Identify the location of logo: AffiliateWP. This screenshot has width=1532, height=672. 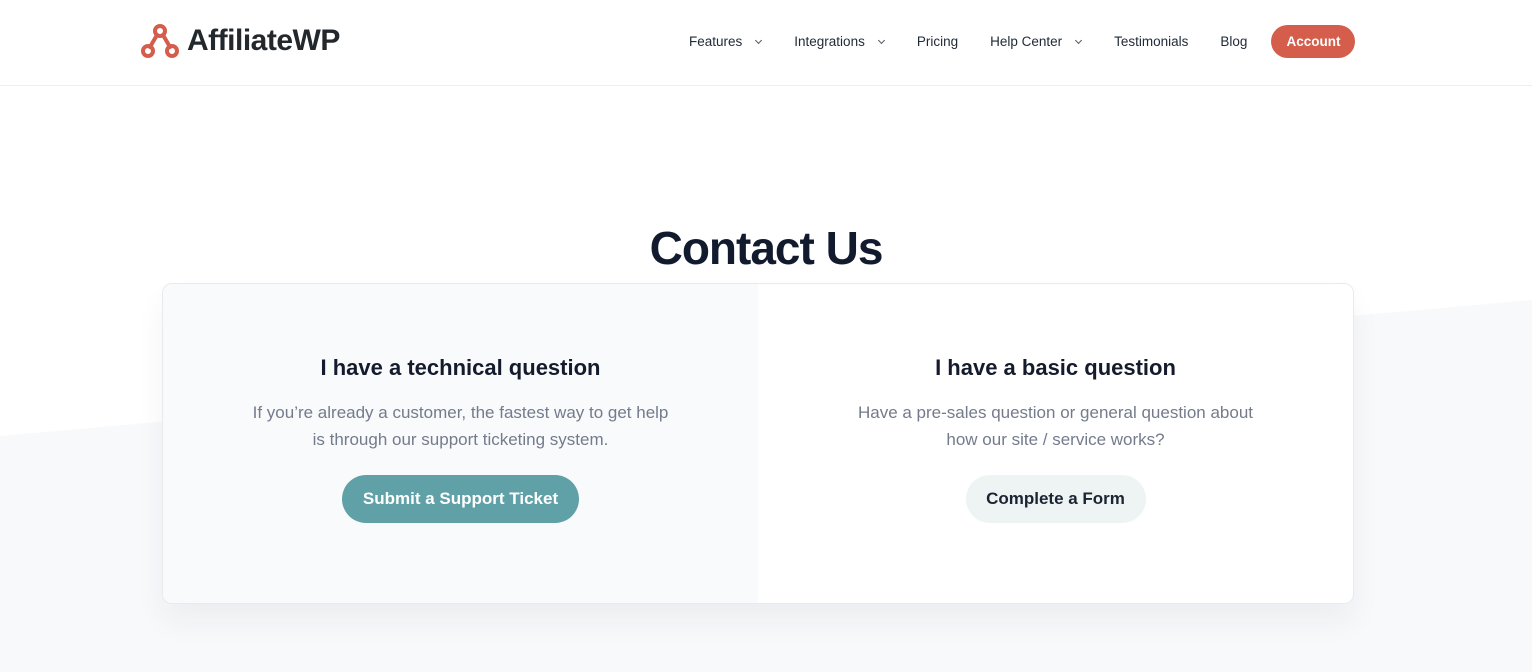
(240, 41).